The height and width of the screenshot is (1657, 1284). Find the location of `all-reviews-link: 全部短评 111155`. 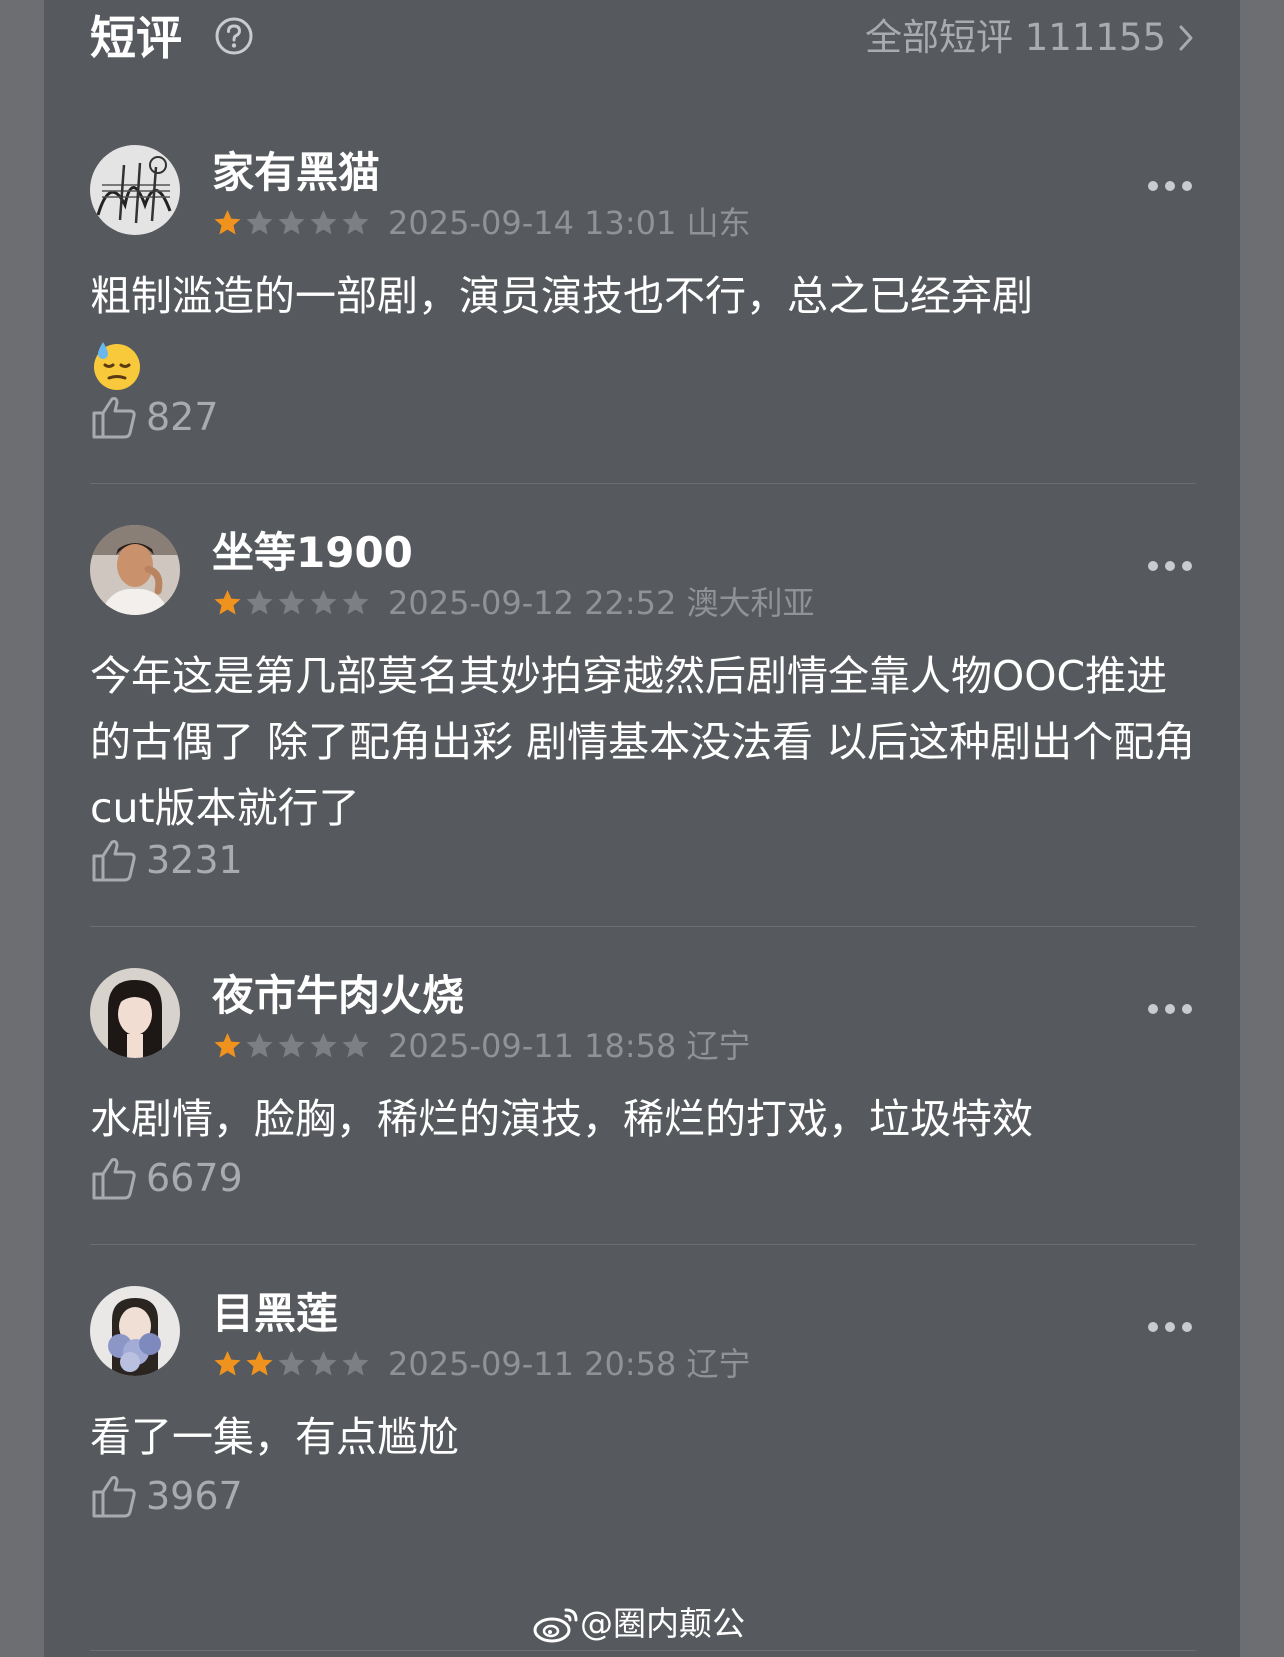

all-reviews-link: 全部短评 111155 is located at coordinates (1029, 38).